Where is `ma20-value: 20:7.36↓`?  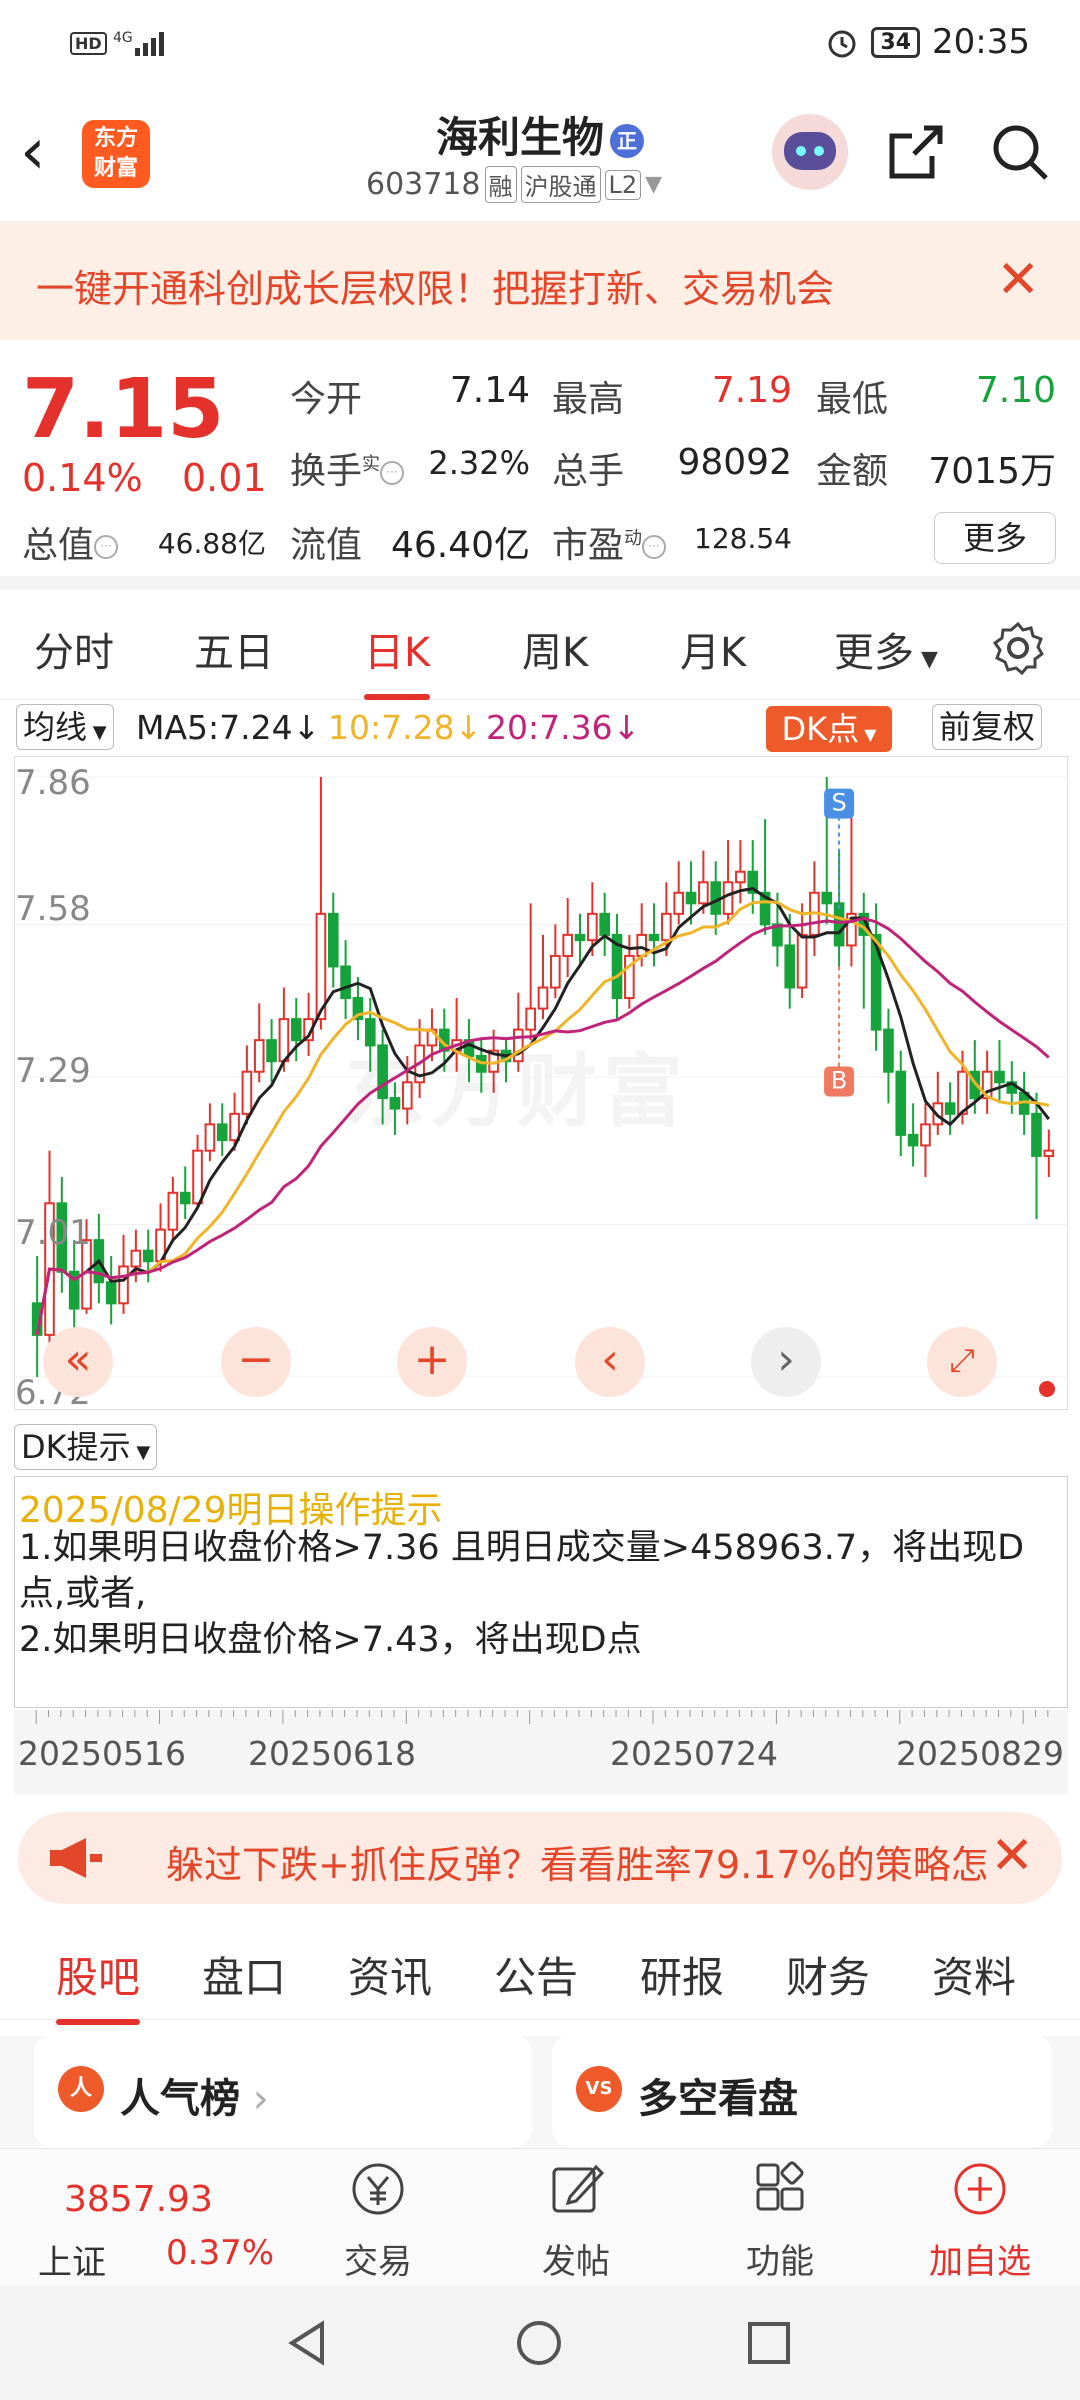
ma20-value: 20:7.36↓ is located at coordinates (563, 727).